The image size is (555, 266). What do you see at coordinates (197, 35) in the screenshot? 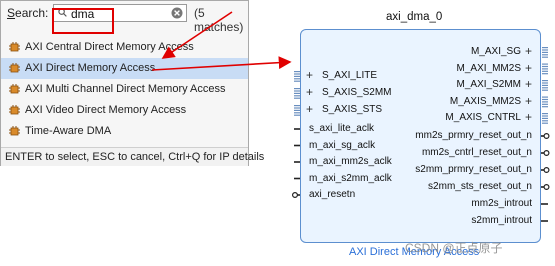
I see `annotation-arrow-search` at bounding box center [197, 35].